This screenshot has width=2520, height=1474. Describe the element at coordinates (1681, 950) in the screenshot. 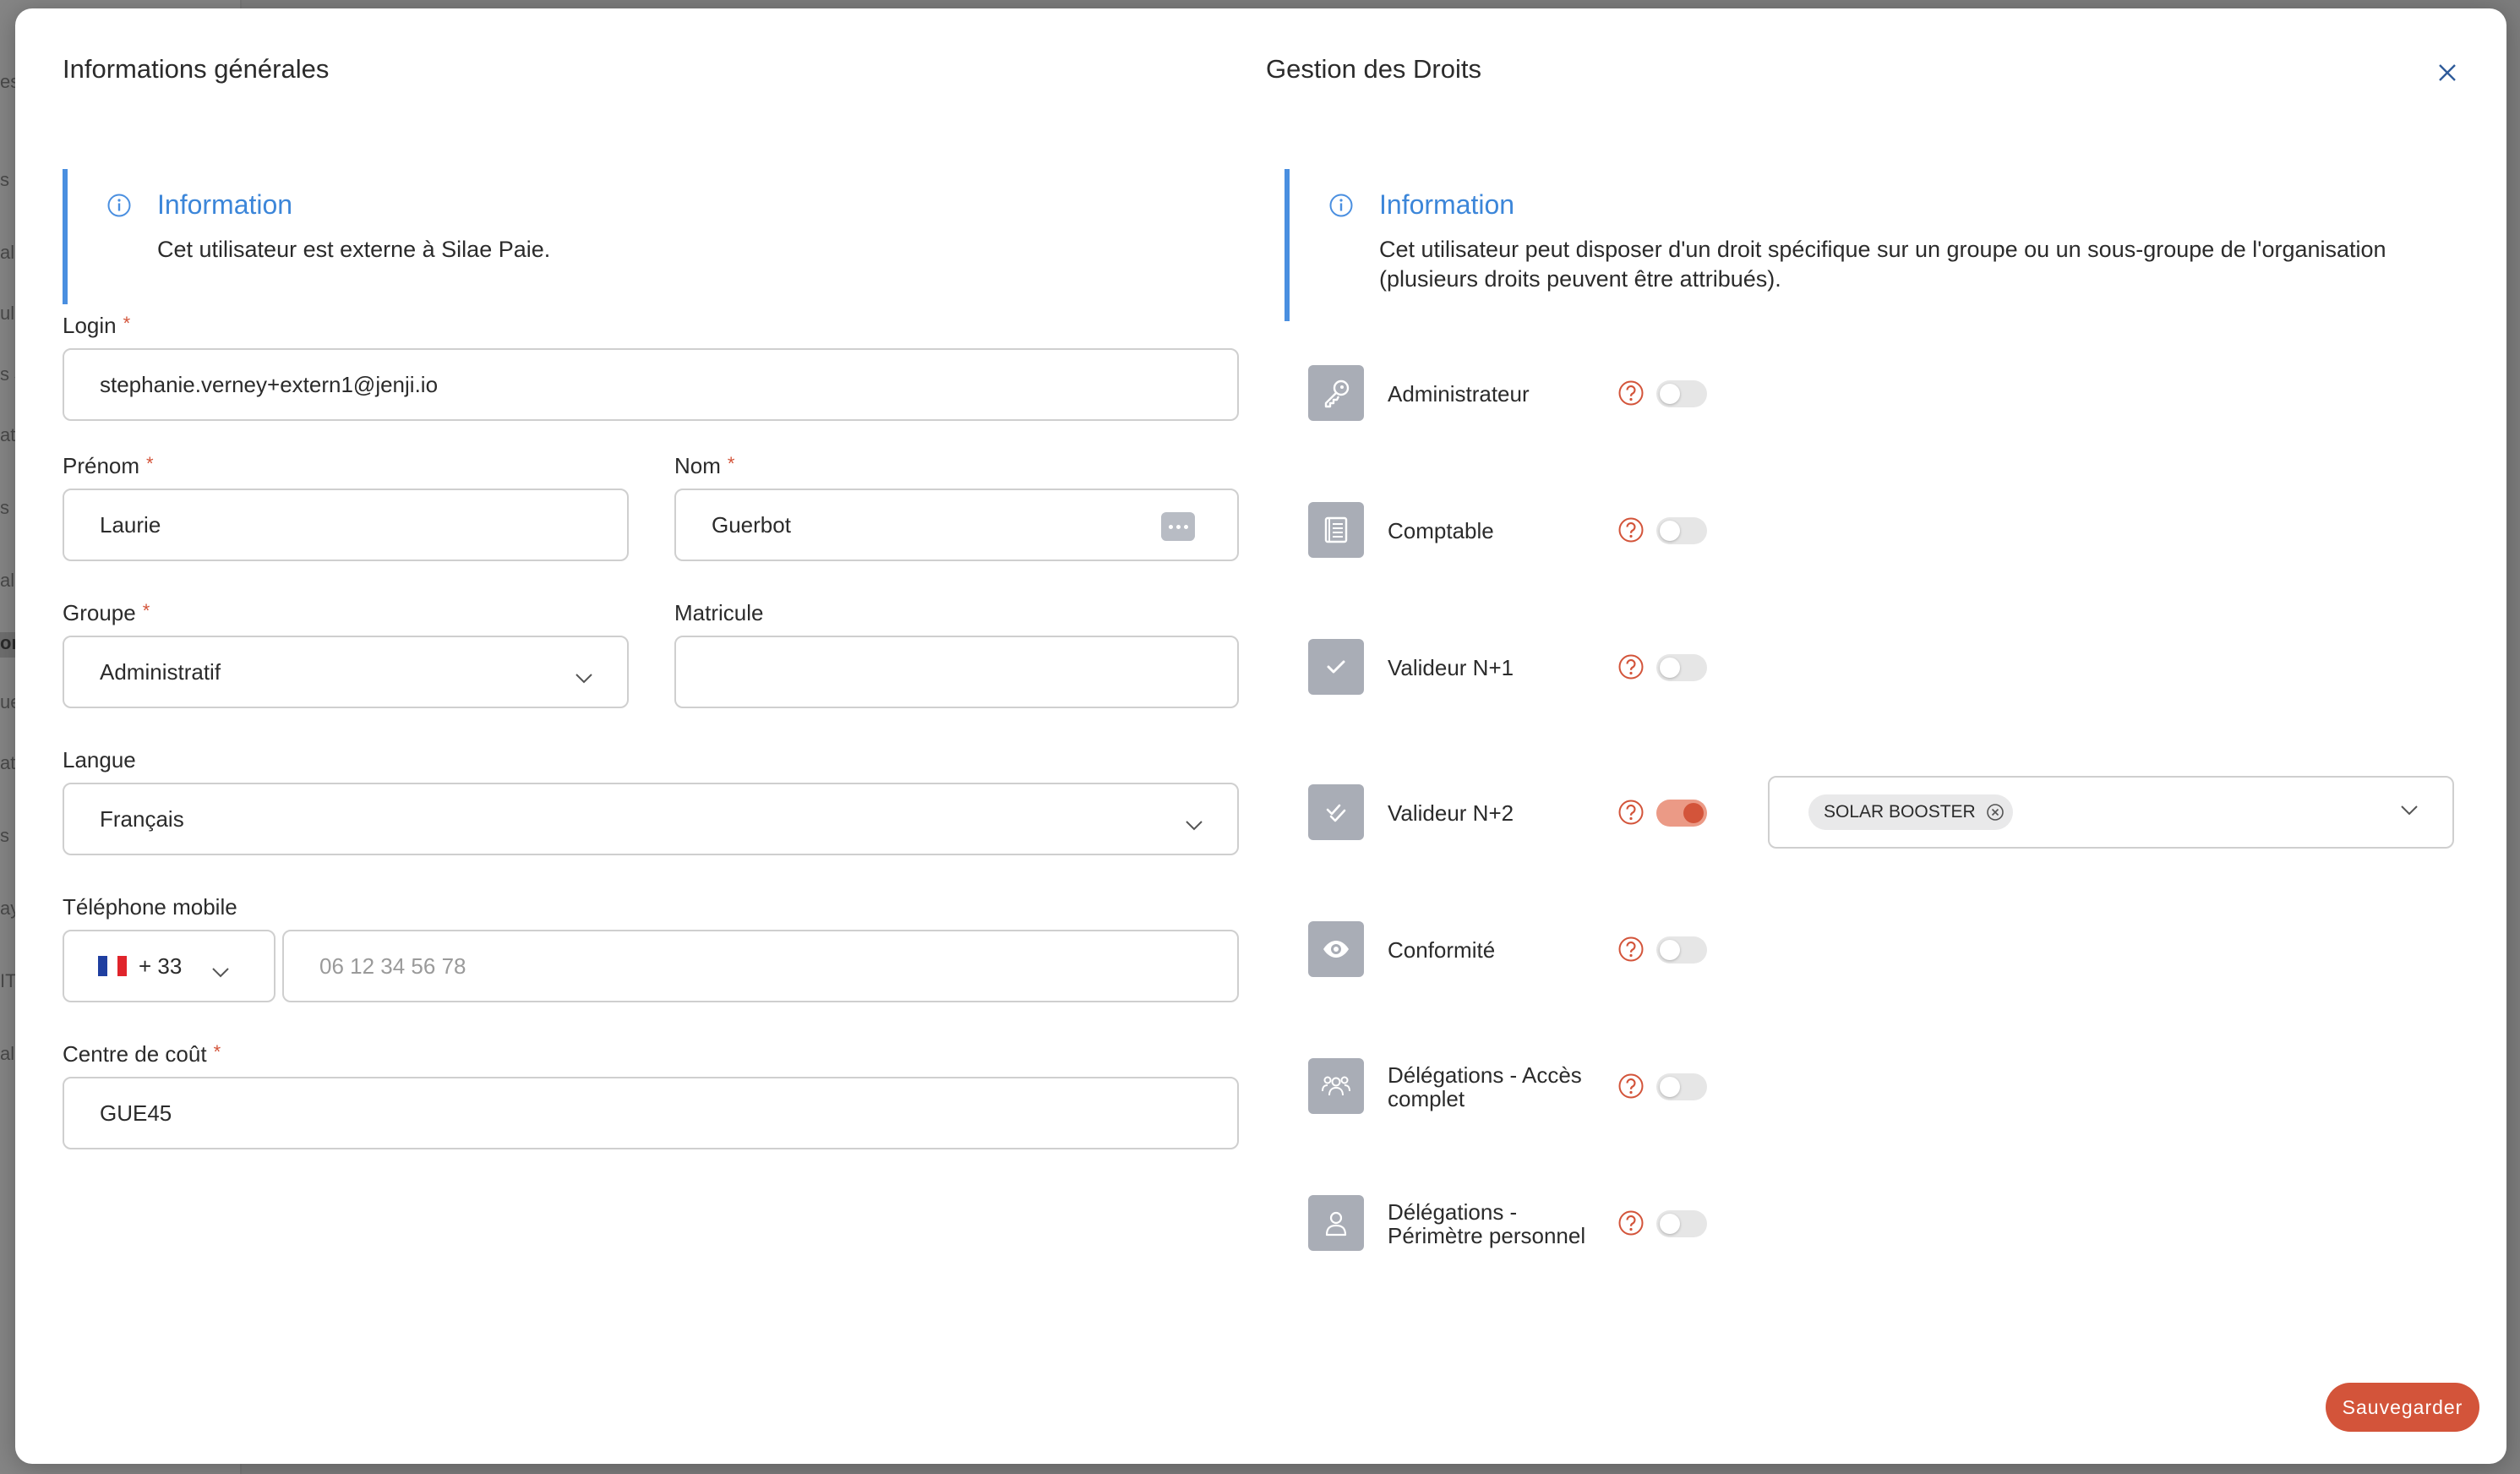

I see `conformite-toggle` at that location.